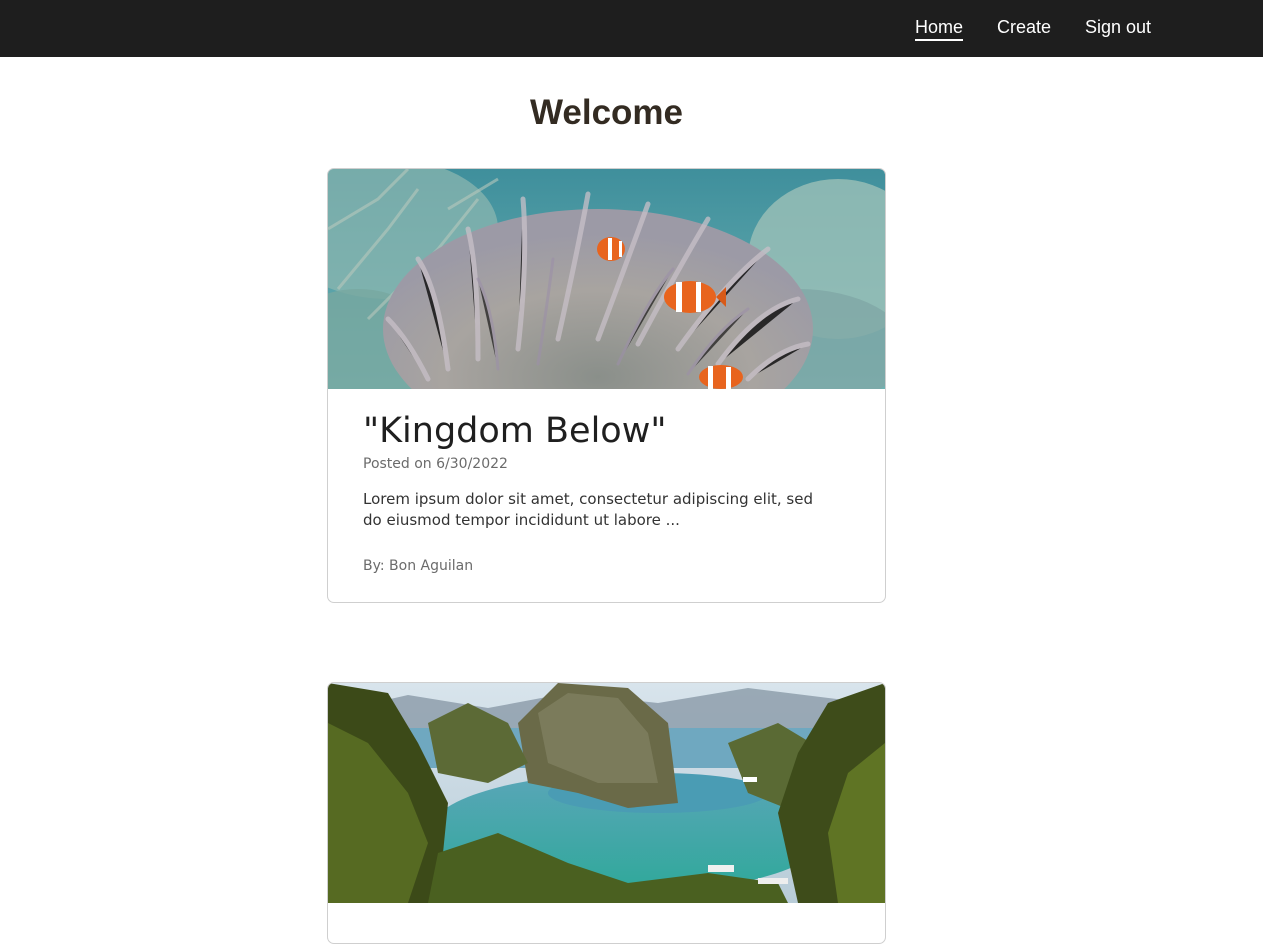 This screenshot has height=944, width=1263. I want to click on page-title: Welcome, so click(606, 112).